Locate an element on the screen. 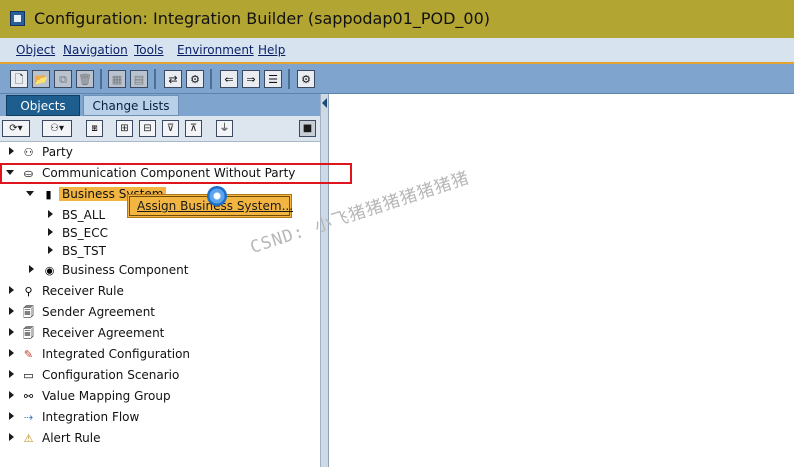 Image resolution: width=794 pixels, height=467 pixels. party-filter-dropdown-icon: ⚇▾ is located at coordinates (57, 128).